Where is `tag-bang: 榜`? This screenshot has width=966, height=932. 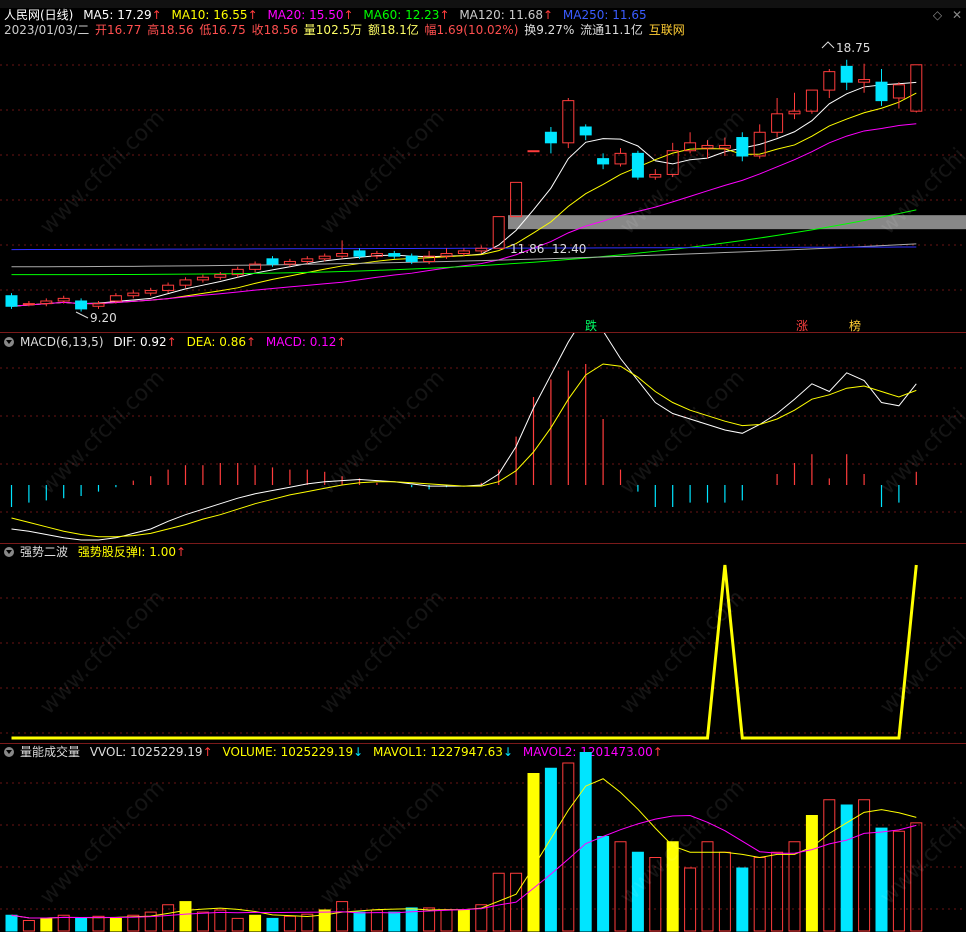
tag-bang: 榜 is located at coordinates (855, 325).